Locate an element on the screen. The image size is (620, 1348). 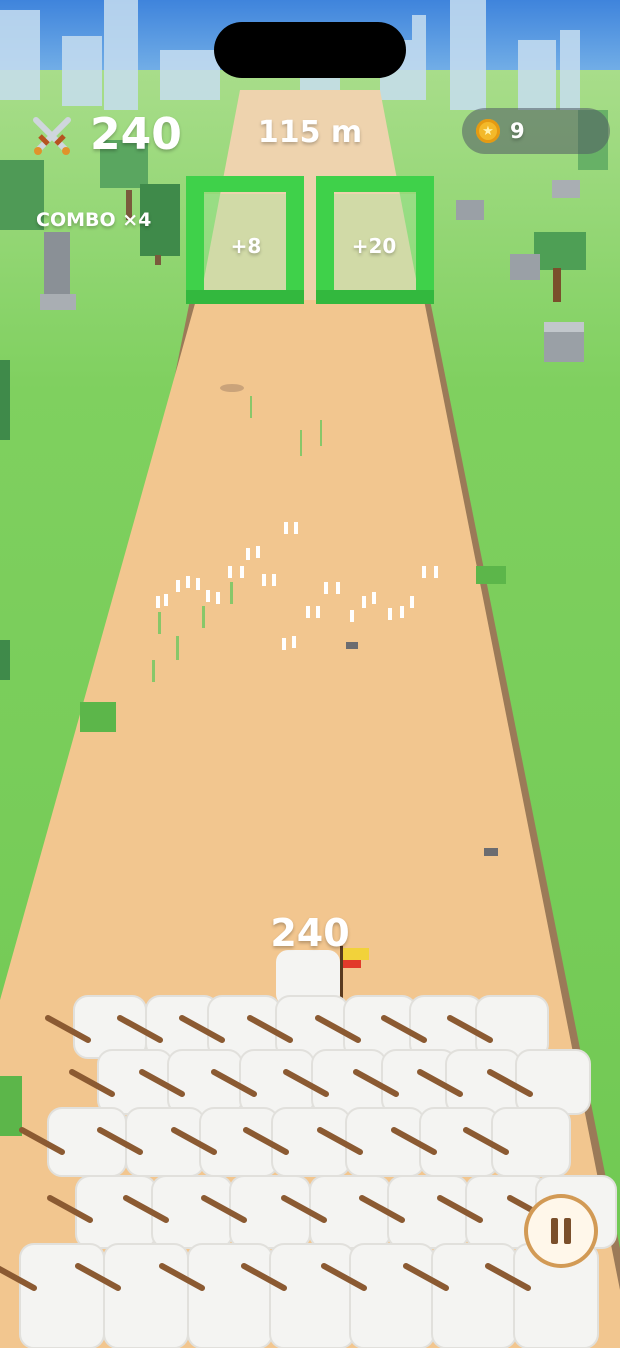
gate-right-bonus: +20 is located at coordinates (374, 246).